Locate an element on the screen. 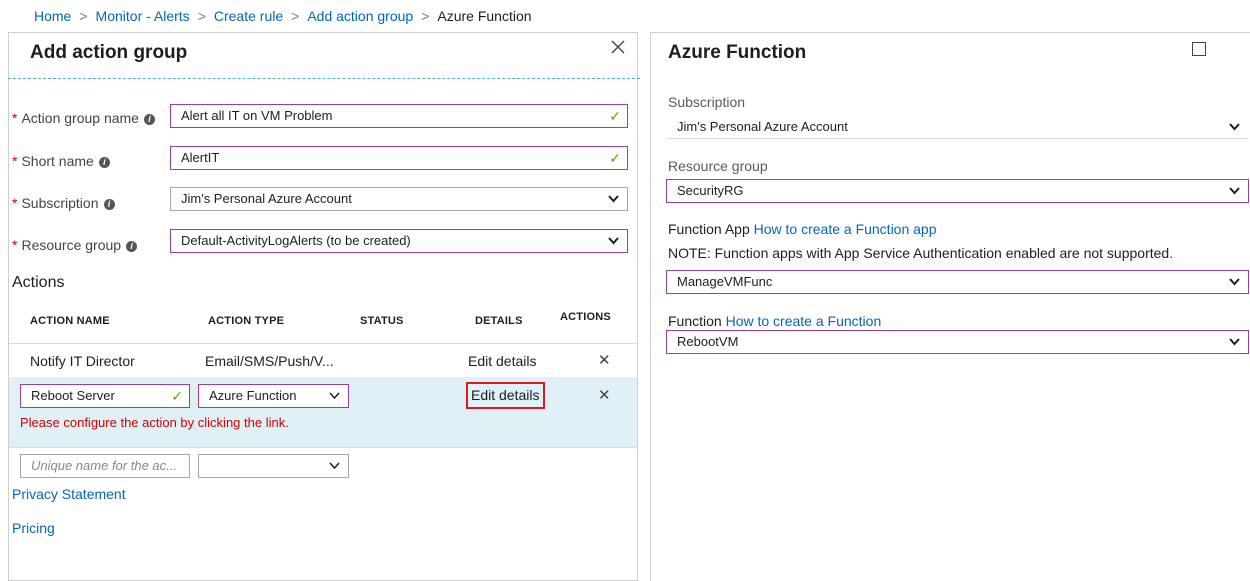  right-panel-title: Azure Function is located at coordinates (737, 52).